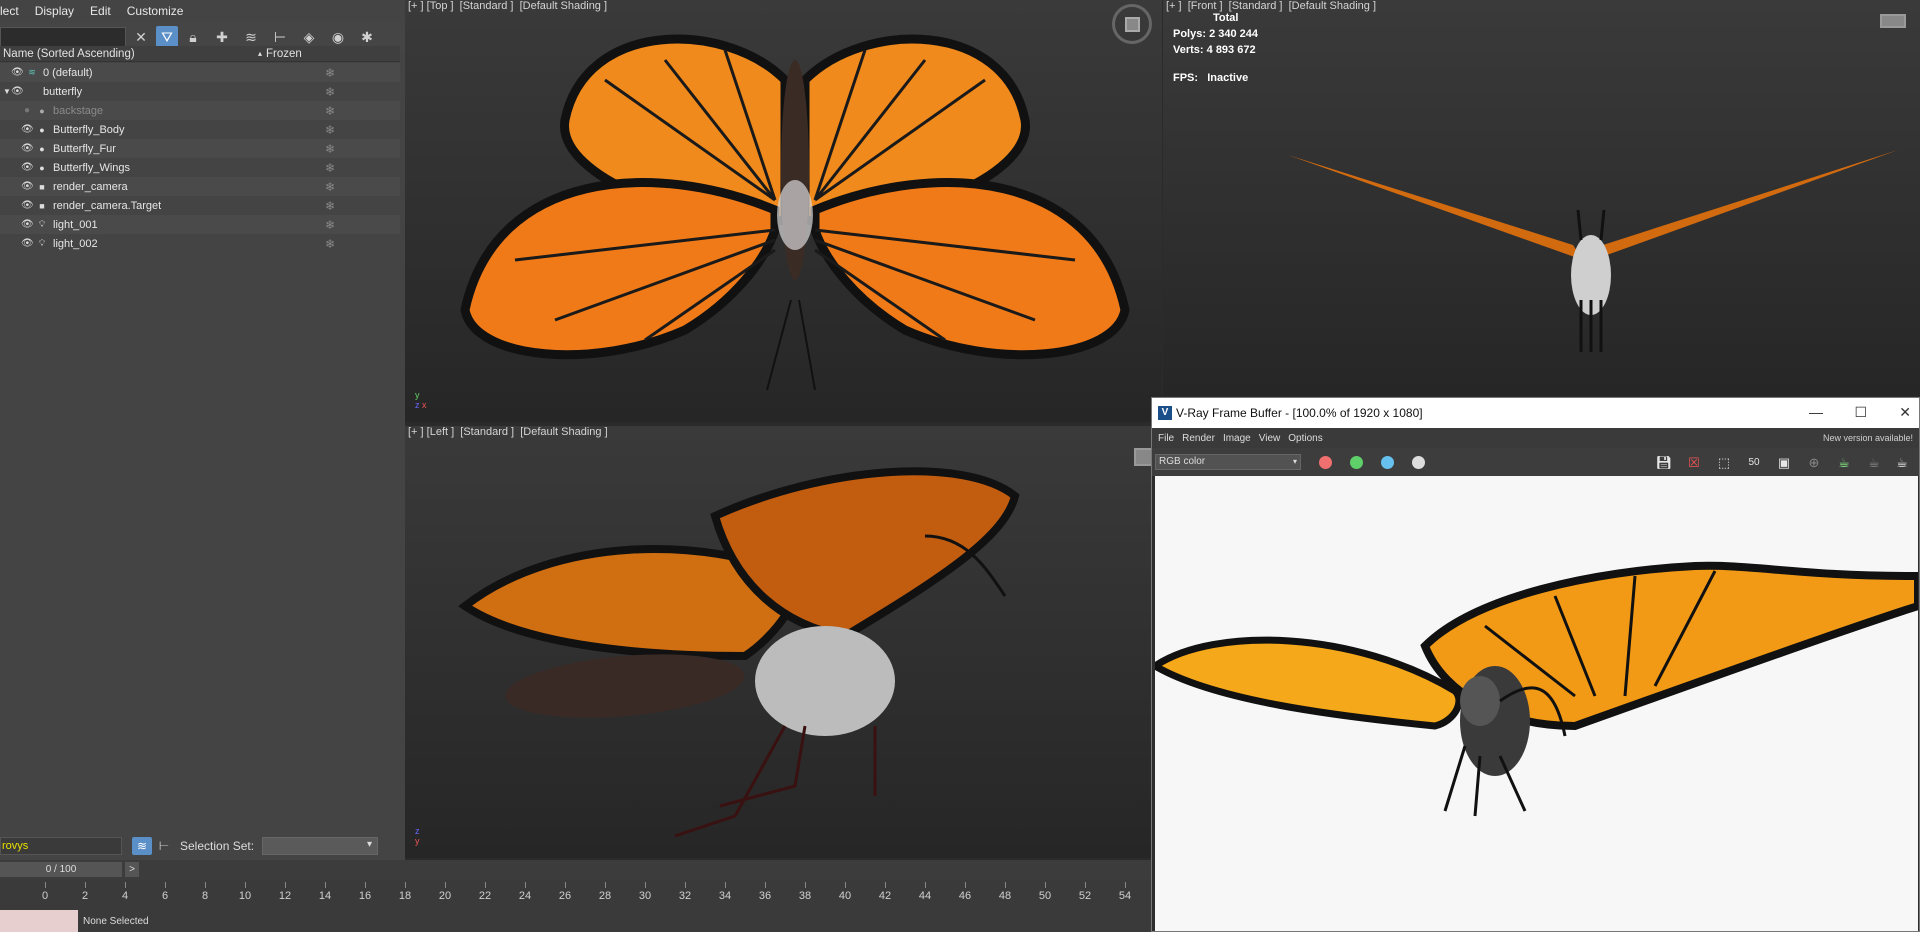 The width and height of the screenshot is (1920, 932). I want to click on minimize-icon: —, so click(1816, 412).